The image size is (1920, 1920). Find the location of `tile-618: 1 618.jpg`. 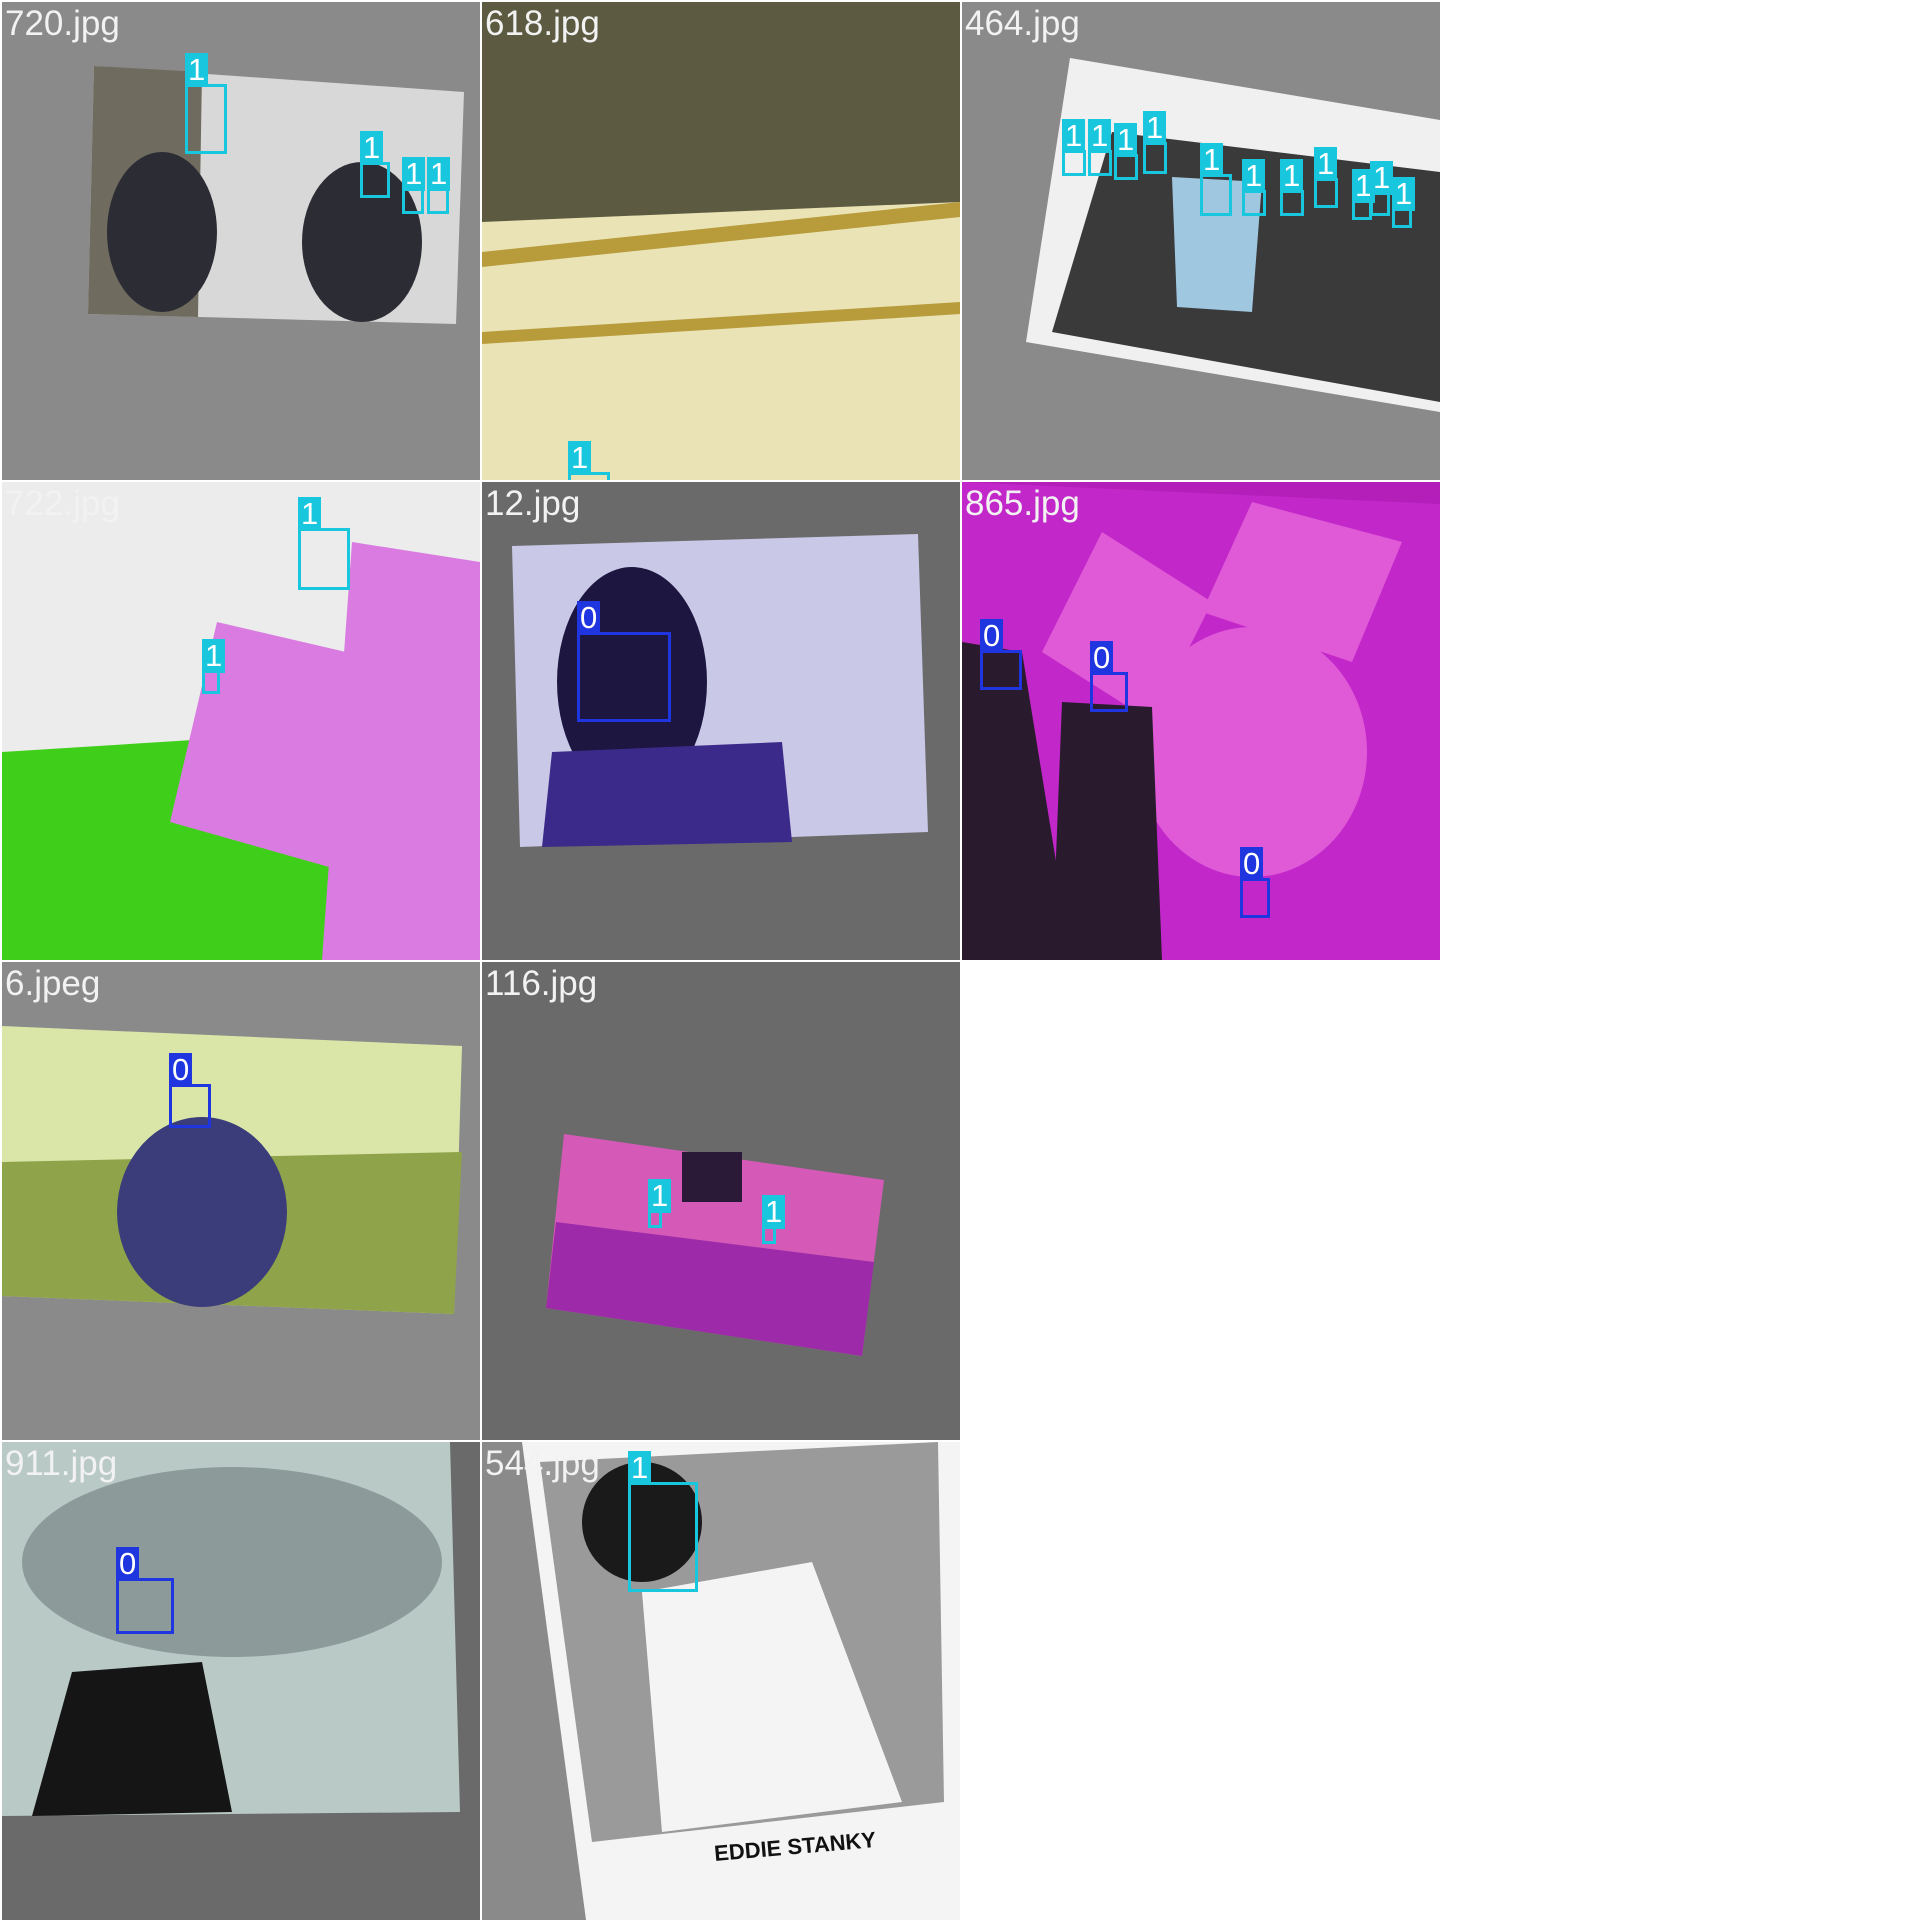

tile-618: 1 618.jpg is located at coordinates (721, 241).